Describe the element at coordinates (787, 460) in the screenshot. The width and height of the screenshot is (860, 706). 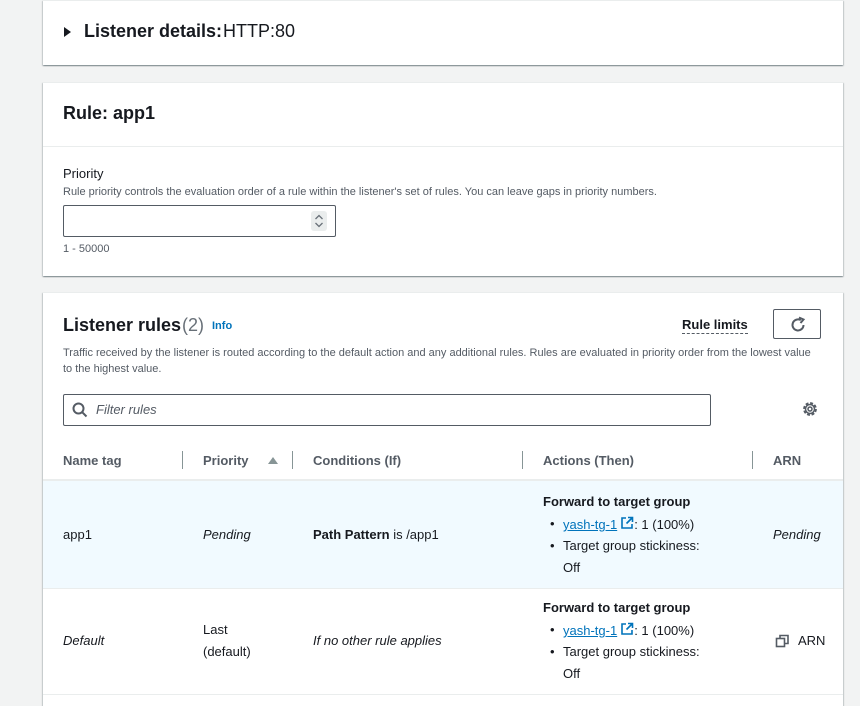
I see `column-header-arn: ARN` at that location.